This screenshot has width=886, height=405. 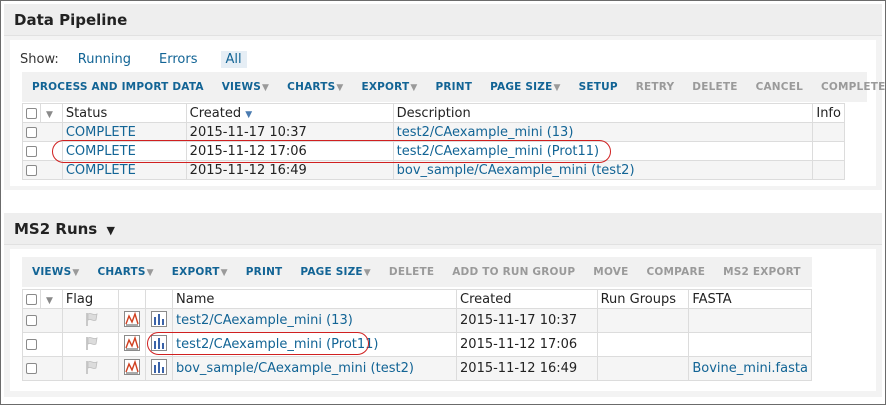 I want to click on col-name: Name, so click(x=315, y=299).